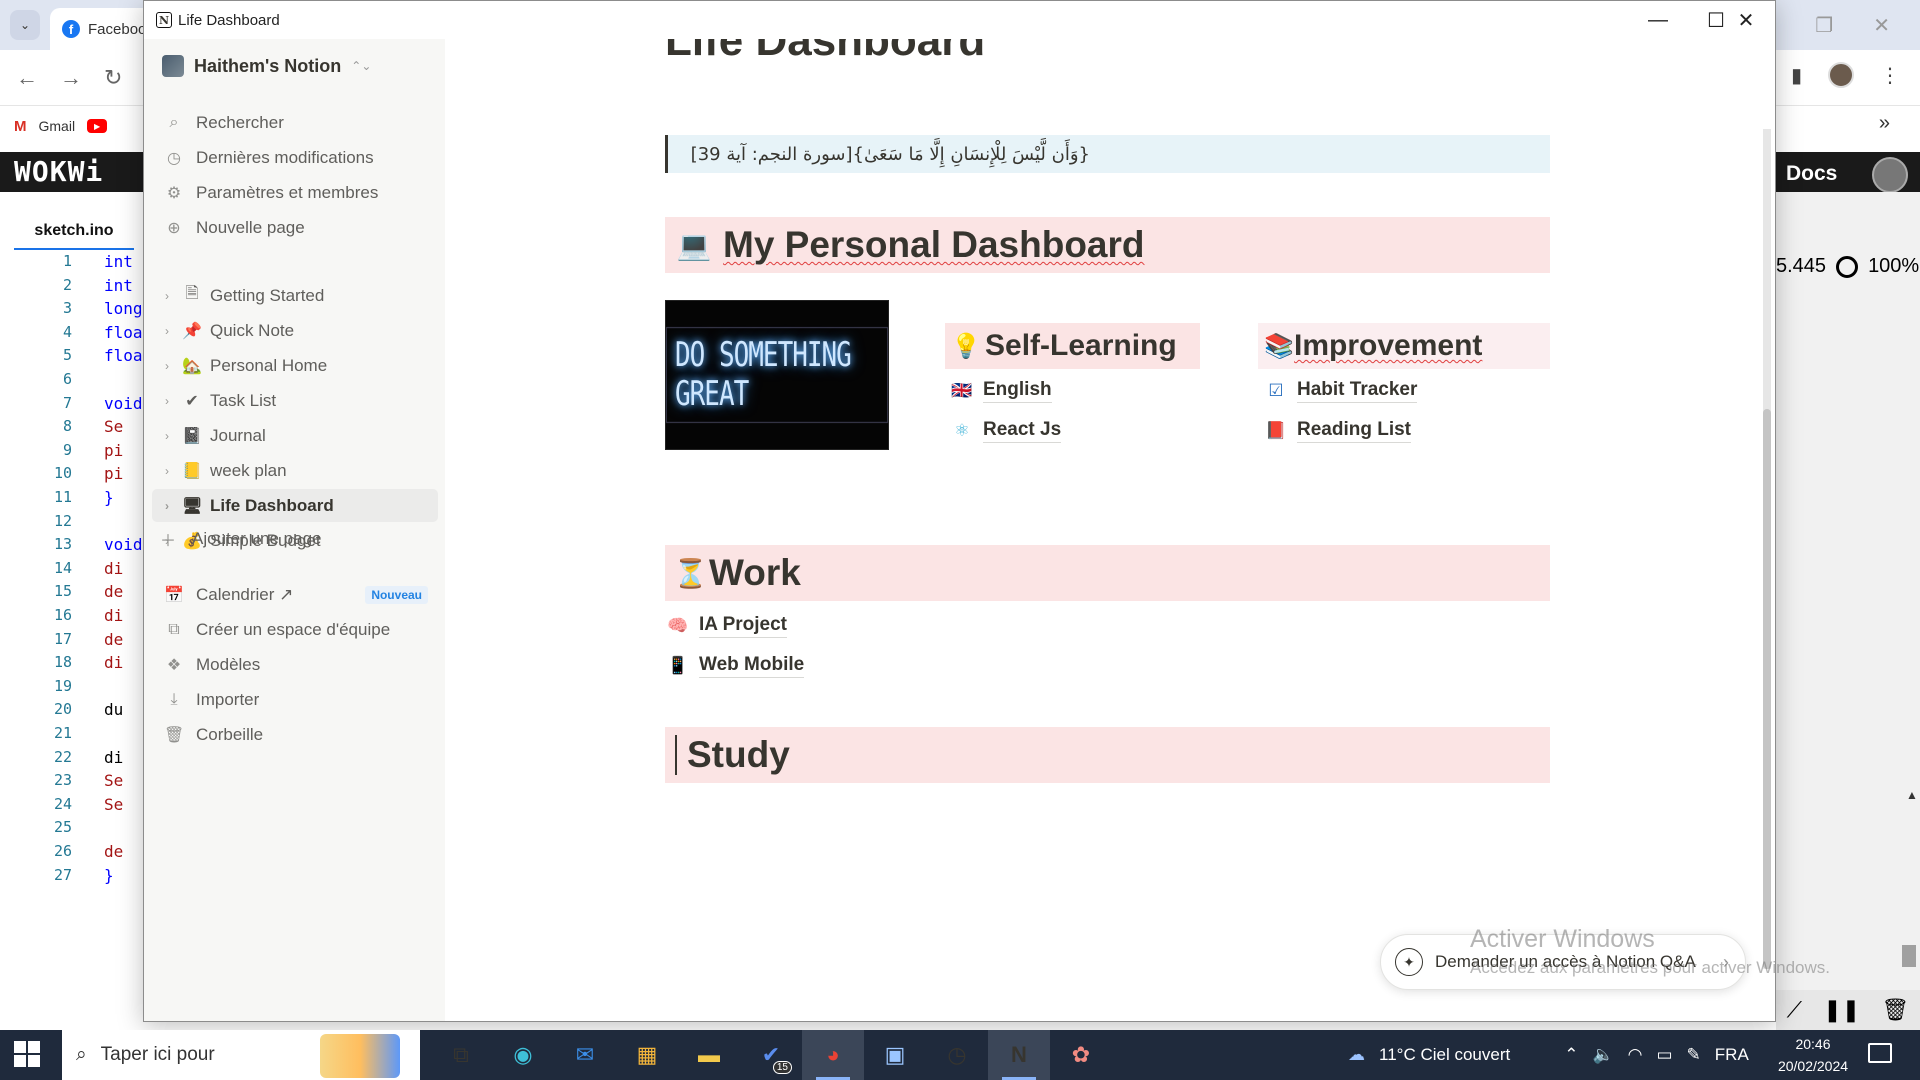 The width and height of the screenshot is (1920, 1080). I want to click on battery-icon: ▭, so click(1664, 1055).